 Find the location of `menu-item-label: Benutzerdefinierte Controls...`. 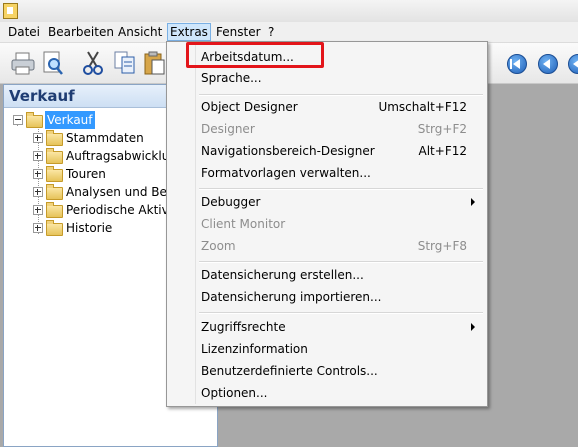

menu-item-label: Benutzerdefinierte Controls... is located at coordinates (289, 371).